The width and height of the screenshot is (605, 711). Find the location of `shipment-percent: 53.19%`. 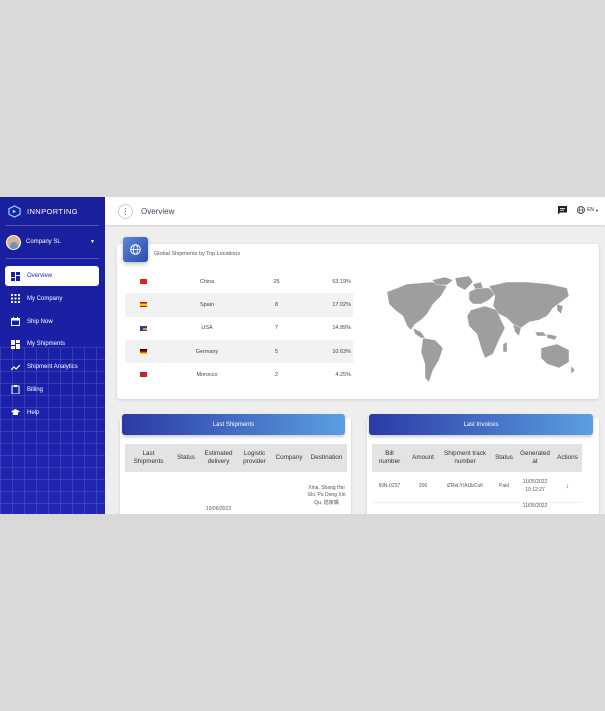

shipment-percent: 53.19% is located at coordinates (341, 281).